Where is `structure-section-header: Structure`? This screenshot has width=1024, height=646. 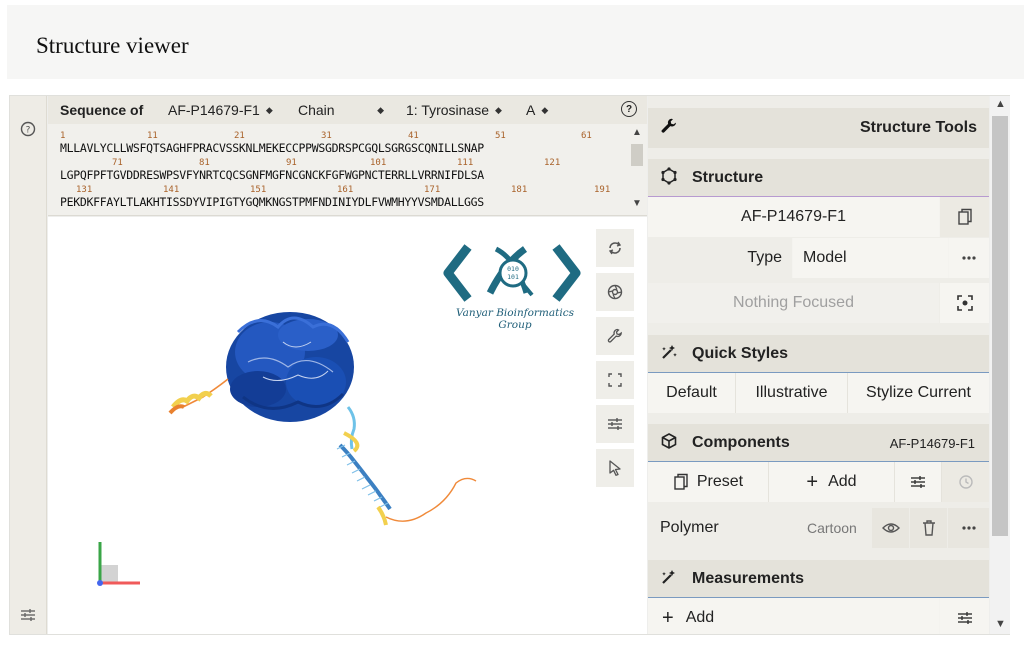
structure-section-header: Structure is located at coordinates (818, 178).